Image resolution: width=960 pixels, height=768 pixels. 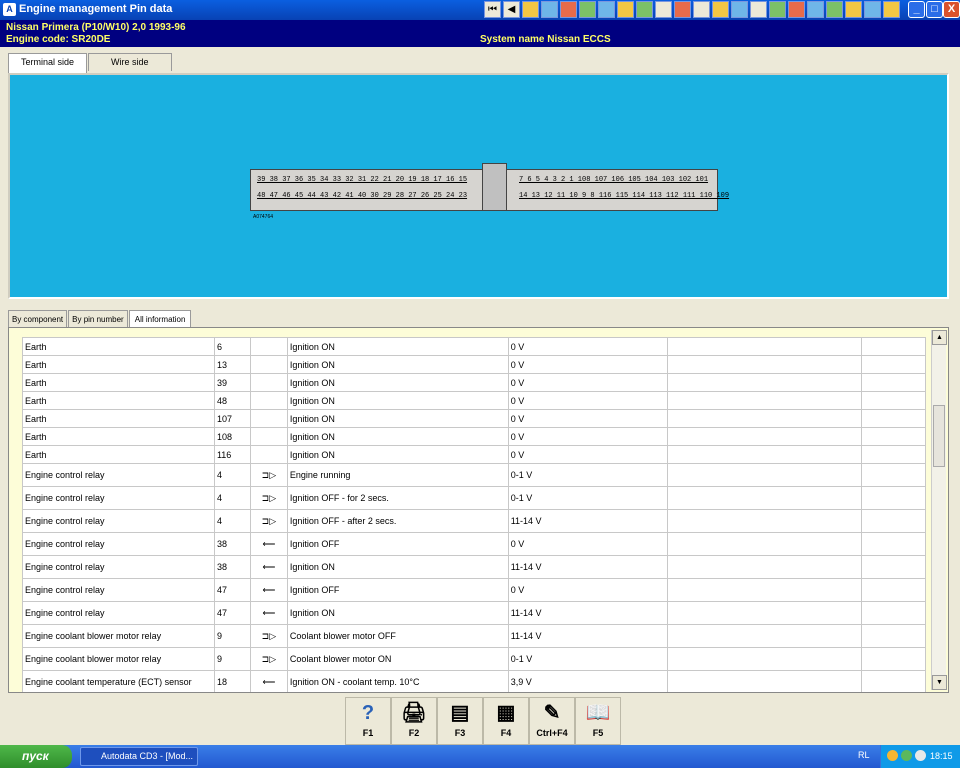 I want to click on pin-icon, so click(x=606, y=9).